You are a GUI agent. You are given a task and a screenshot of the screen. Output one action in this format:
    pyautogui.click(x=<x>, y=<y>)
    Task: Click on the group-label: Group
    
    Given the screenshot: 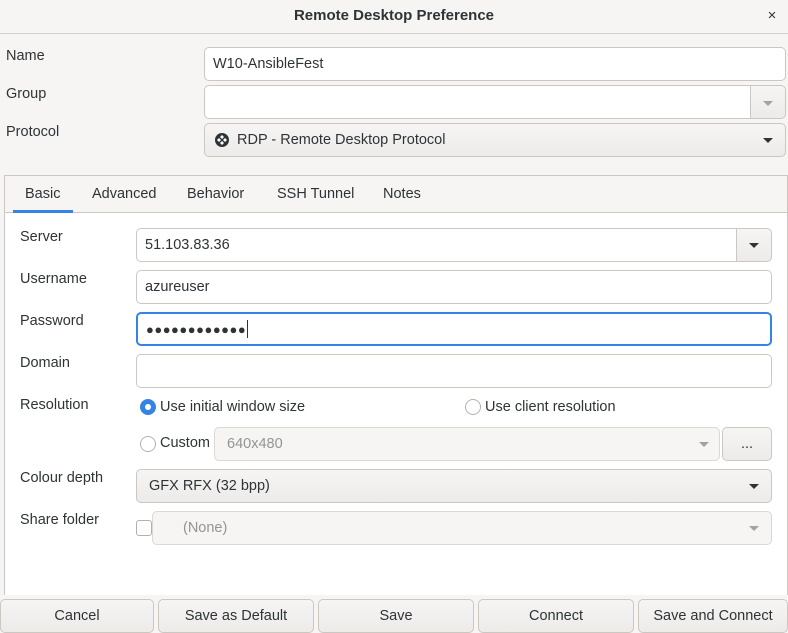 What is the action you would take?
    pyautogui.click(x=26, y=94)
    